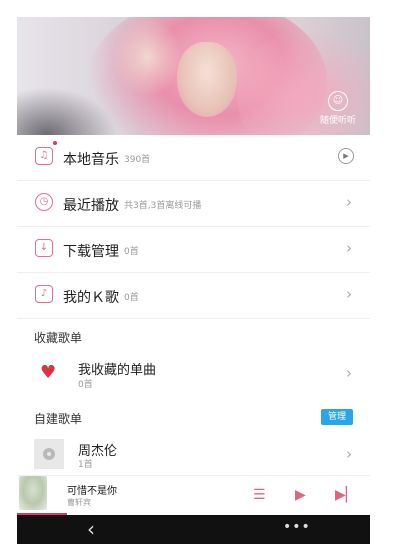 The height and width of the screenshot is (551, 407). Describe the element at coordinates (297, 527) in the screenshot. I see `more-dots-icon: •••` at that location.